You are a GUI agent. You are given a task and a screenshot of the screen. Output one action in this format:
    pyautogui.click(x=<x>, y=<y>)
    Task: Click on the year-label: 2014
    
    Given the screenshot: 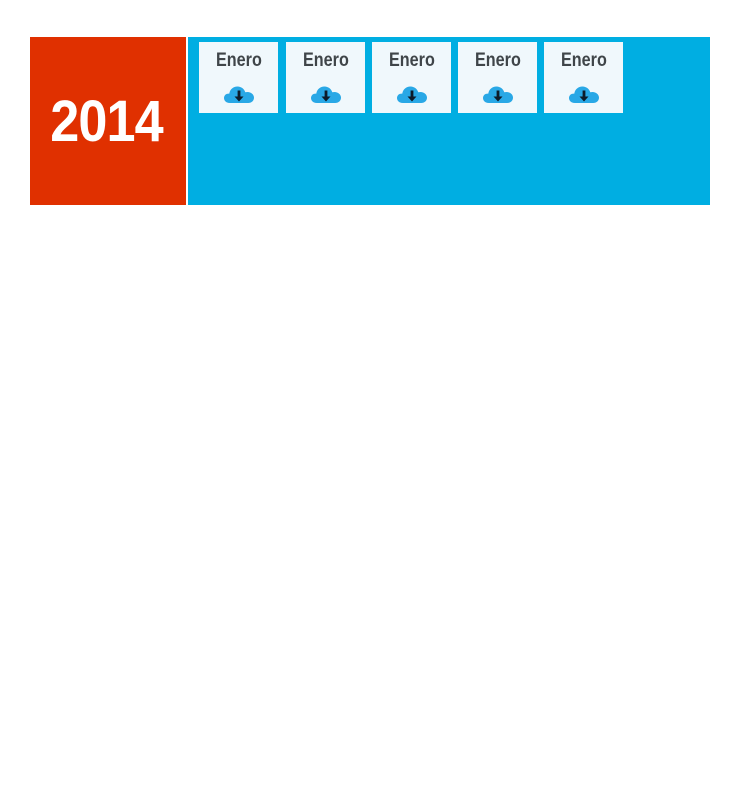 What is the action you would take?
    pyautogui.click(x=107, y=121)
    